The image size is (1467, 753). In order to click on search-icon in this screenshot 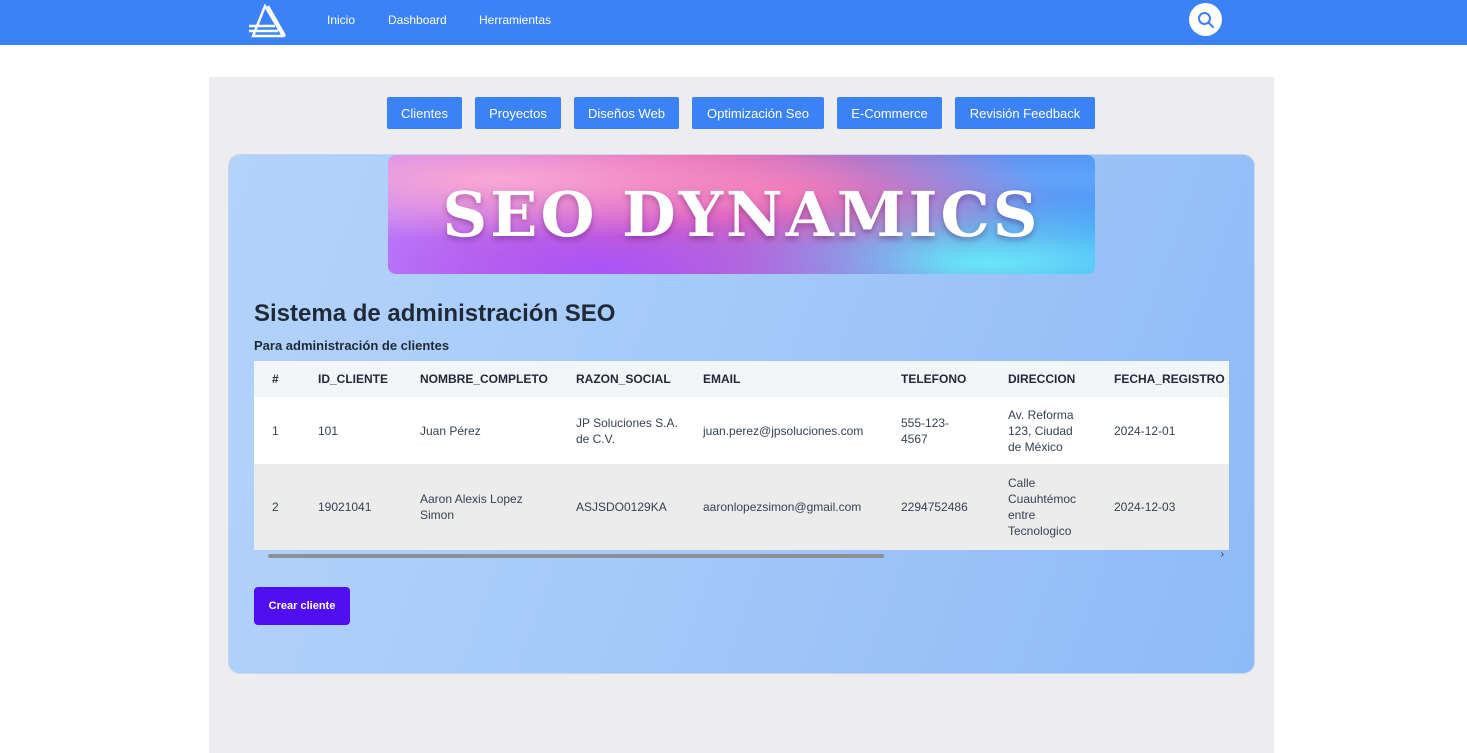, I will do `click(1205, 19)`.